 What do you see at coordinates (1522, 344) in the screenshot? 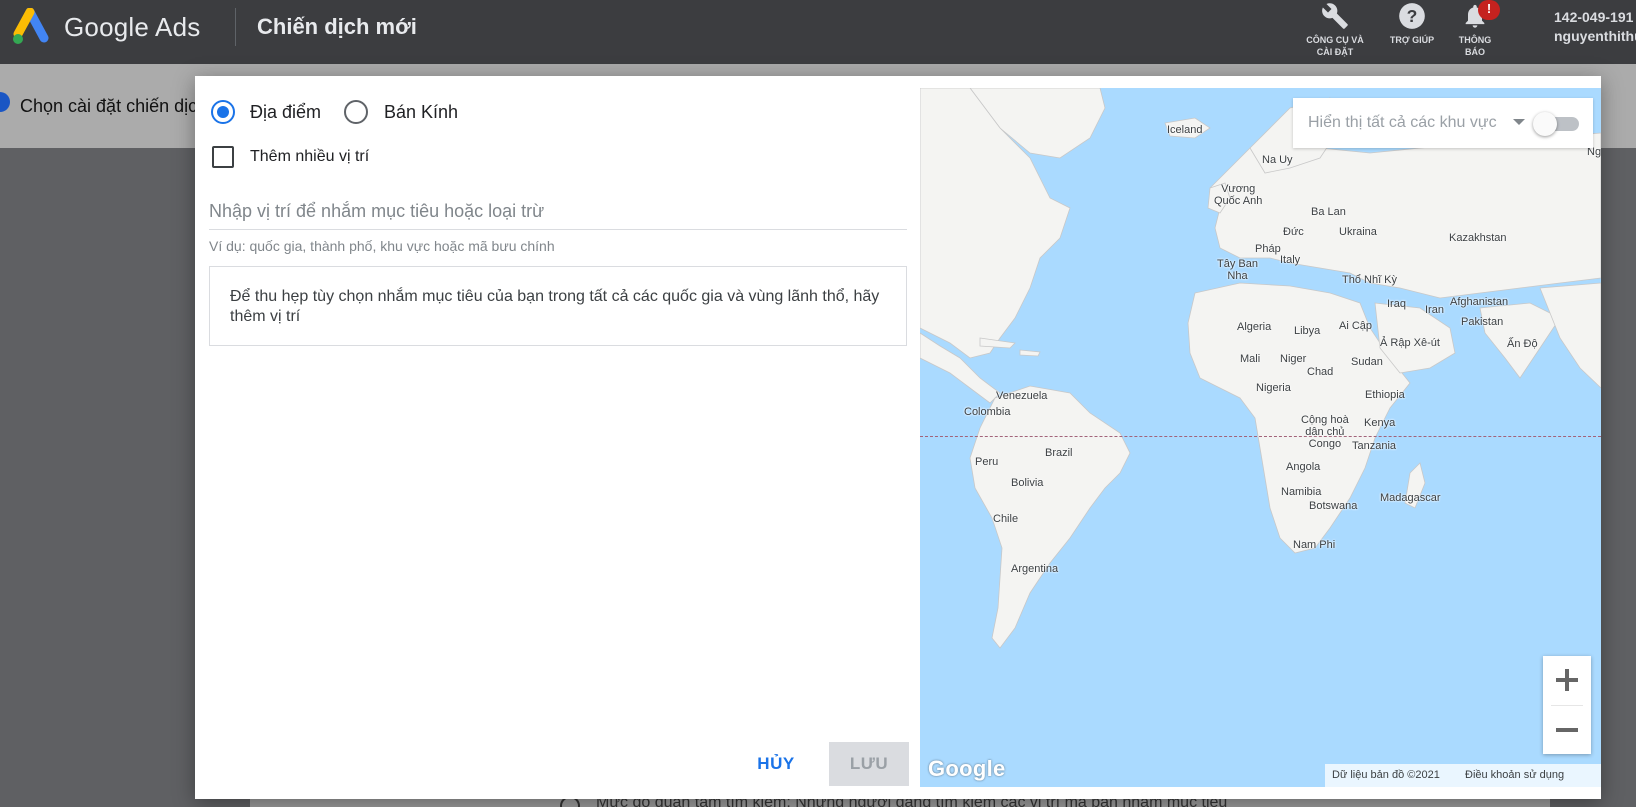
I see `map-label: Ấn Độ` at bounding box center [1522, 344].